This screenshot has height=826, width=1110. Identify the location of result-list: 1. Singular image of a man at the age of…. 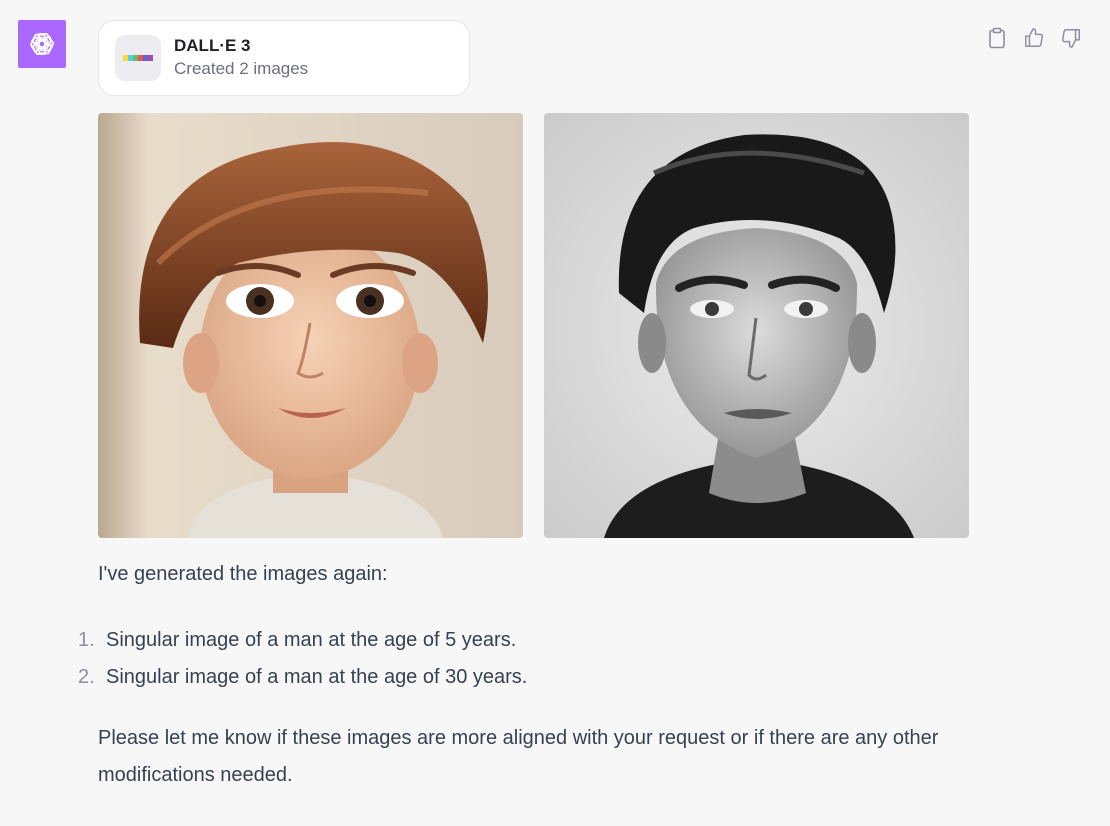
(302, 659).